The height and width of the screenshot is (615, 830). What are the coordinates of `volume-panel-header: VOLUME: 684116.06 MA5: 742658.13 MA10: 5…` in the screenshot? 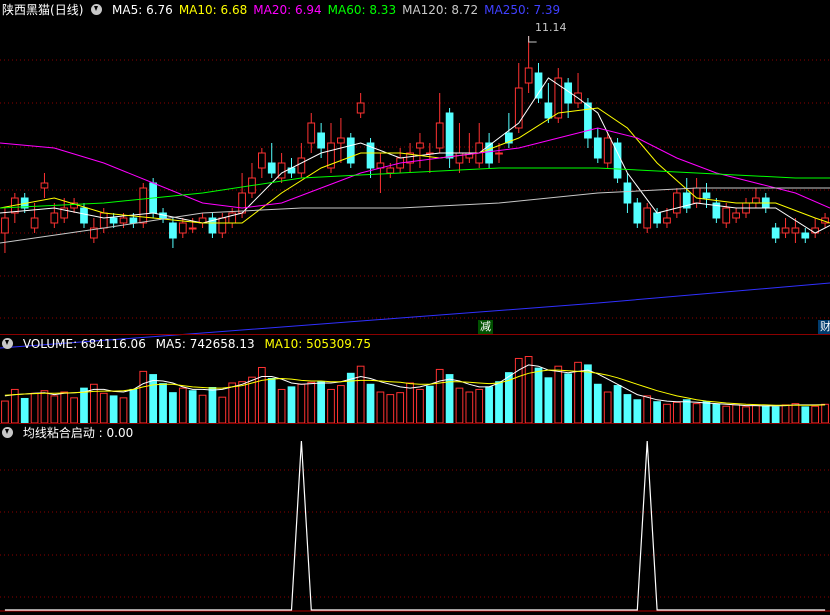 It's located at (189, 344).